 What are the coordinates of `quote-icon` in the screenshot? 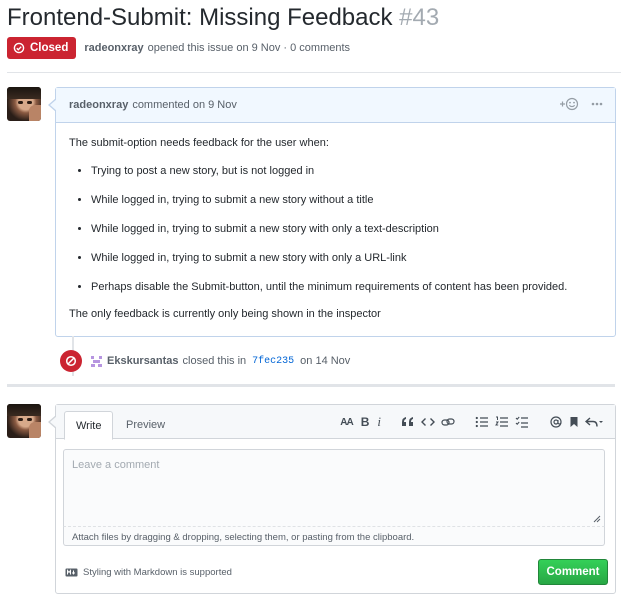 It's located at (408, 422).